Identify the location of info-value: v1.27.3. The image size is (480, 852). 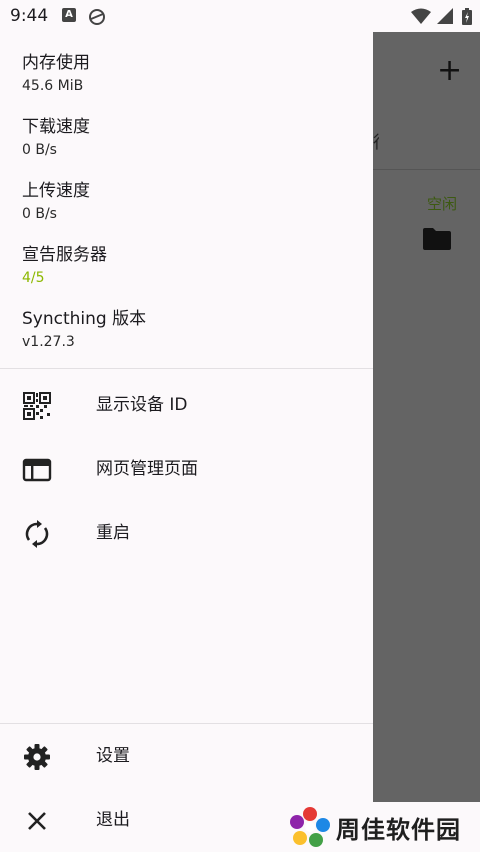
(48, 342).